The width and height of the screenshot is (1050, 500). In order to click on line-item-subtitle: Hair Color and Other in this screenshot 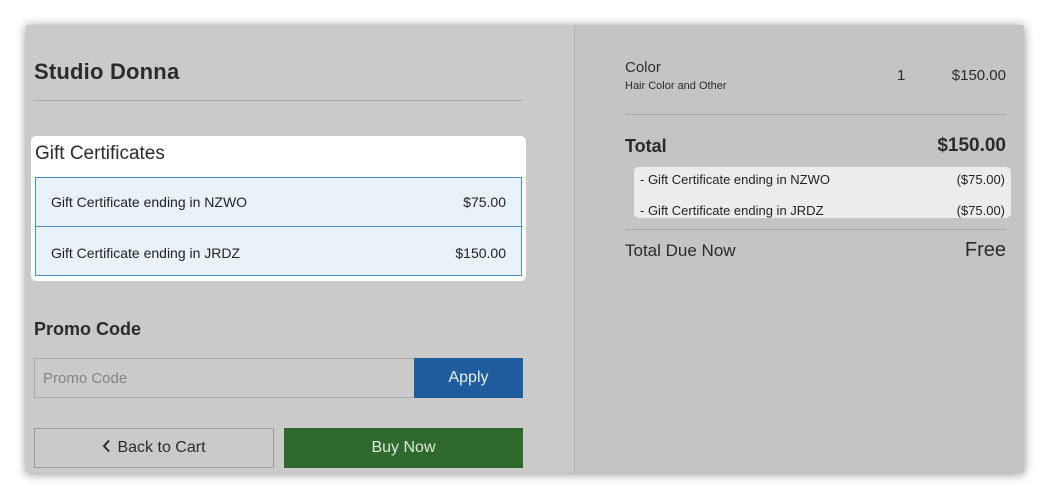, I will do `click(676, 86)`.